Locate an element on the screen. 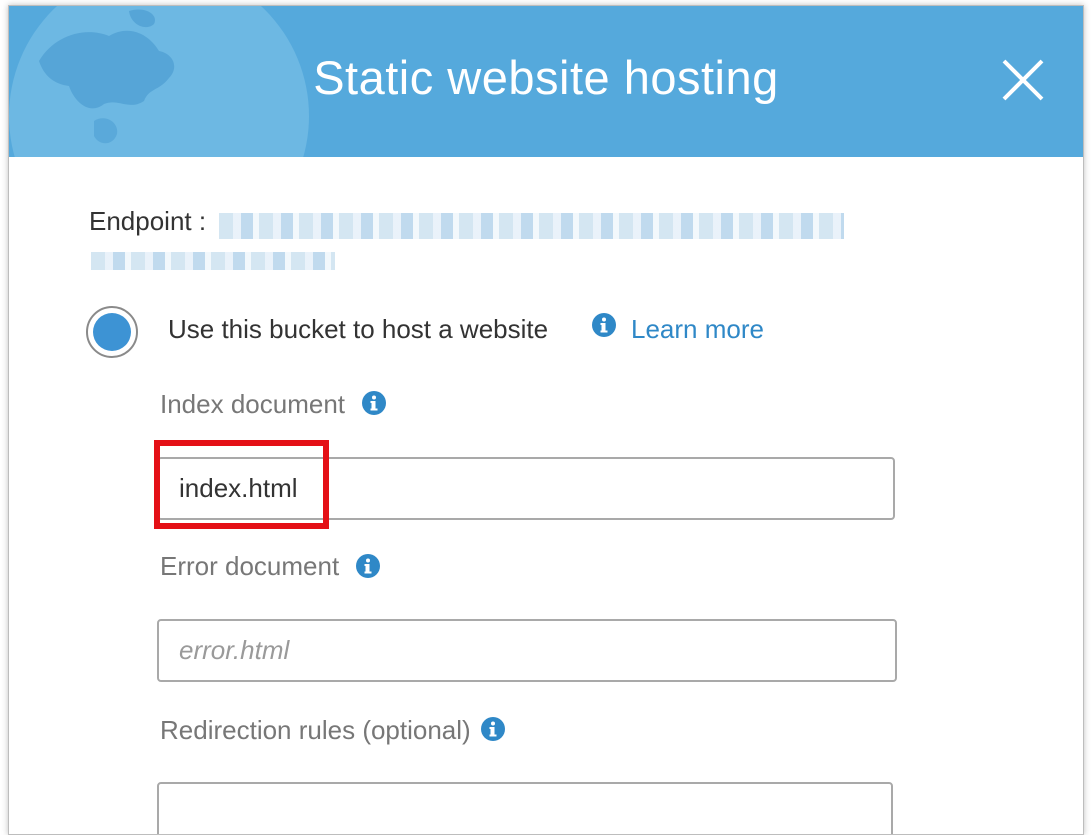 The height and width of the screenshot is (835, 1092). highlight-box is located at coordinates (241, 484).